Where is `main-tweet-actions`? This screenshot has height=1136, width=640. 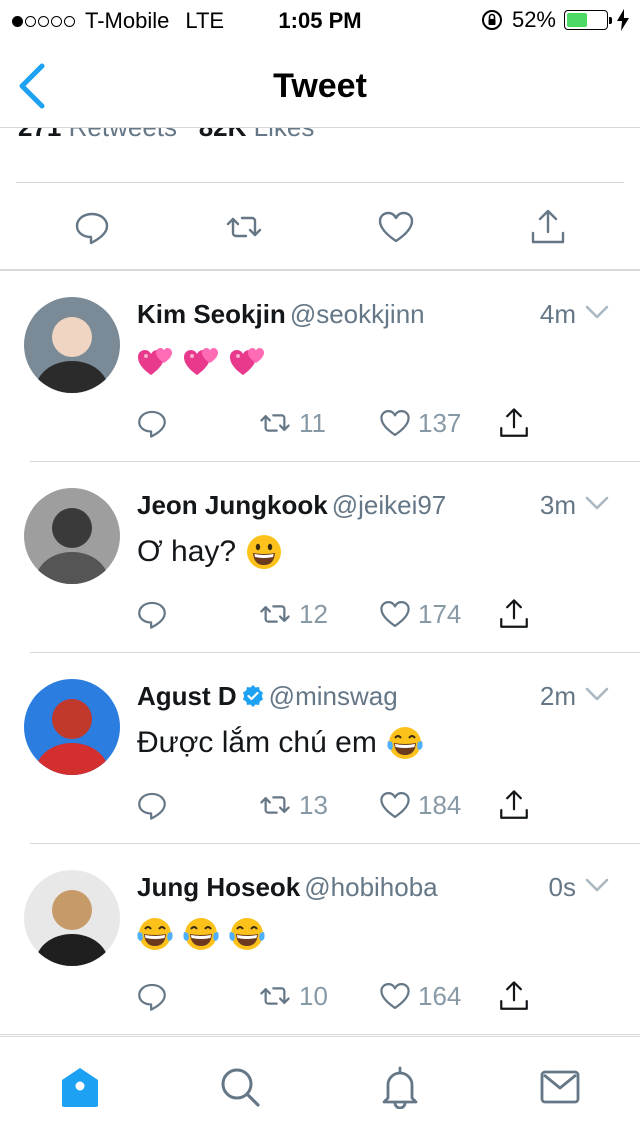 main-tweet-actions is located at coordinates (320, 226).